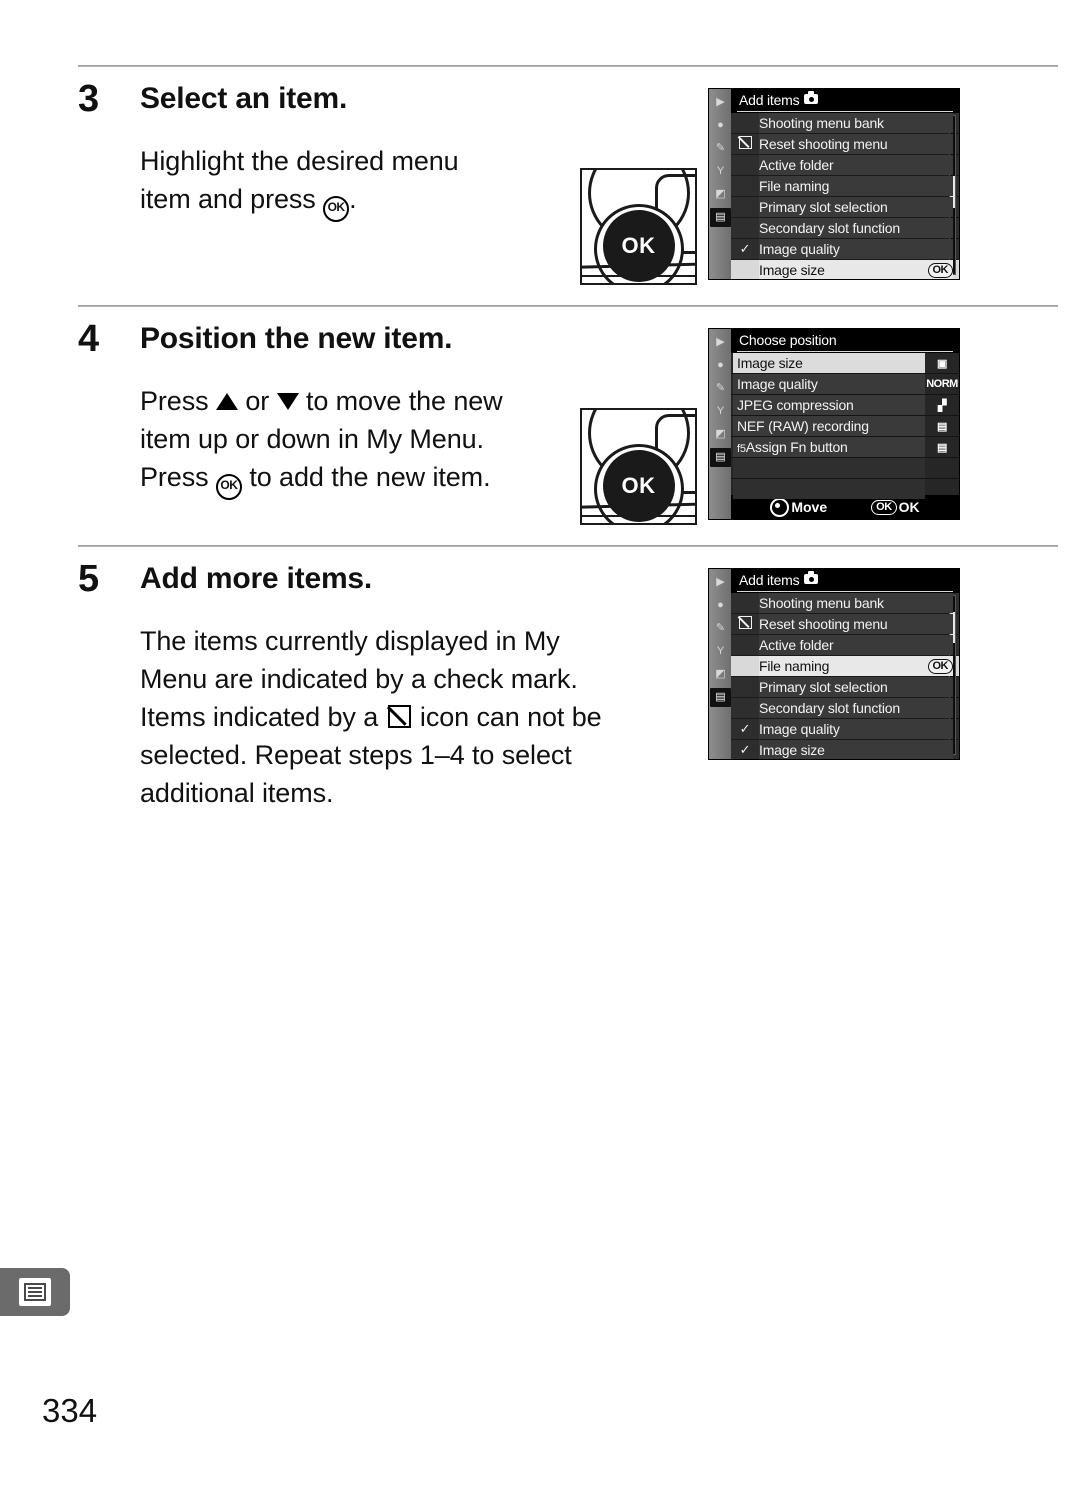 The width and height of the screenshot is (1080, 1486). Describe the element at coordinates (366, 477) in the screenshot. I see `step-4-l3-b: to add the new item.` at that location.